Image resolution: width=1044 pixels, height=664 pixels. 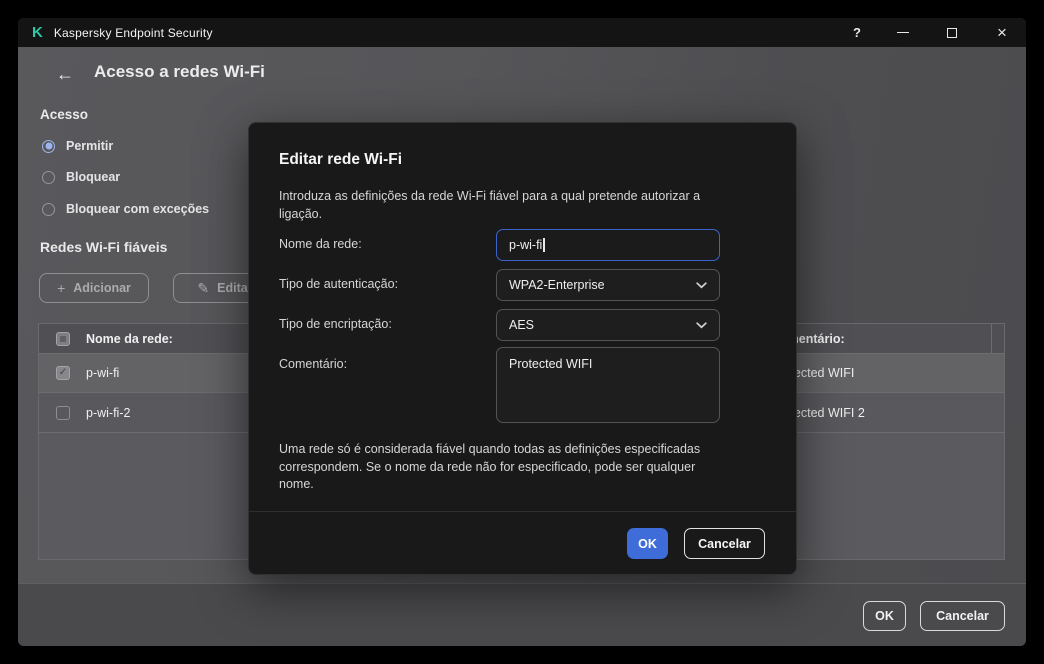 I want to click on encryption-type-select: AES, so click(x=608, y=325).